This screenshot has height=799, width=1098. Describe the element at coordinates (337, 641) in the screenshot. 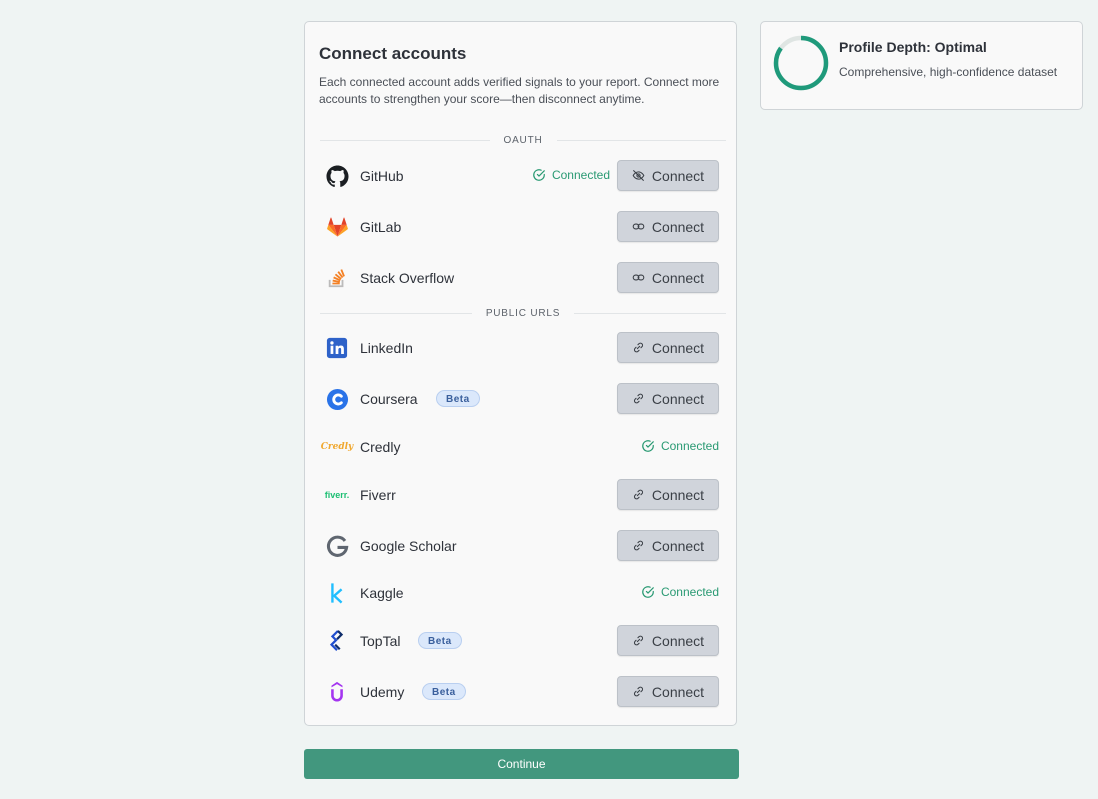

I see `toptal-icon` at that location.